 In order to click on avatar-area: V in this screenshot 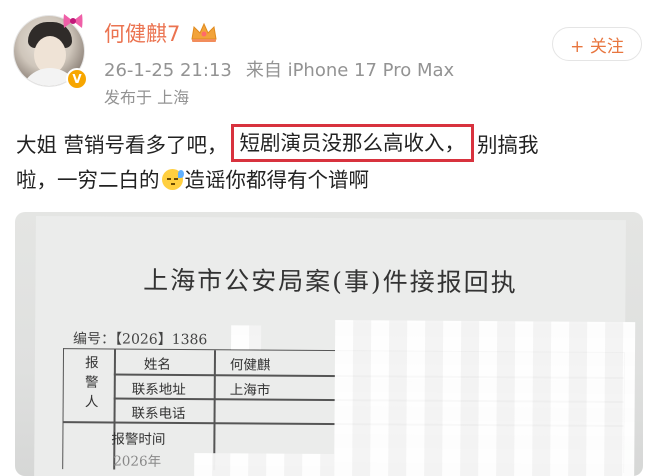, I will do `click(48, 48)`.